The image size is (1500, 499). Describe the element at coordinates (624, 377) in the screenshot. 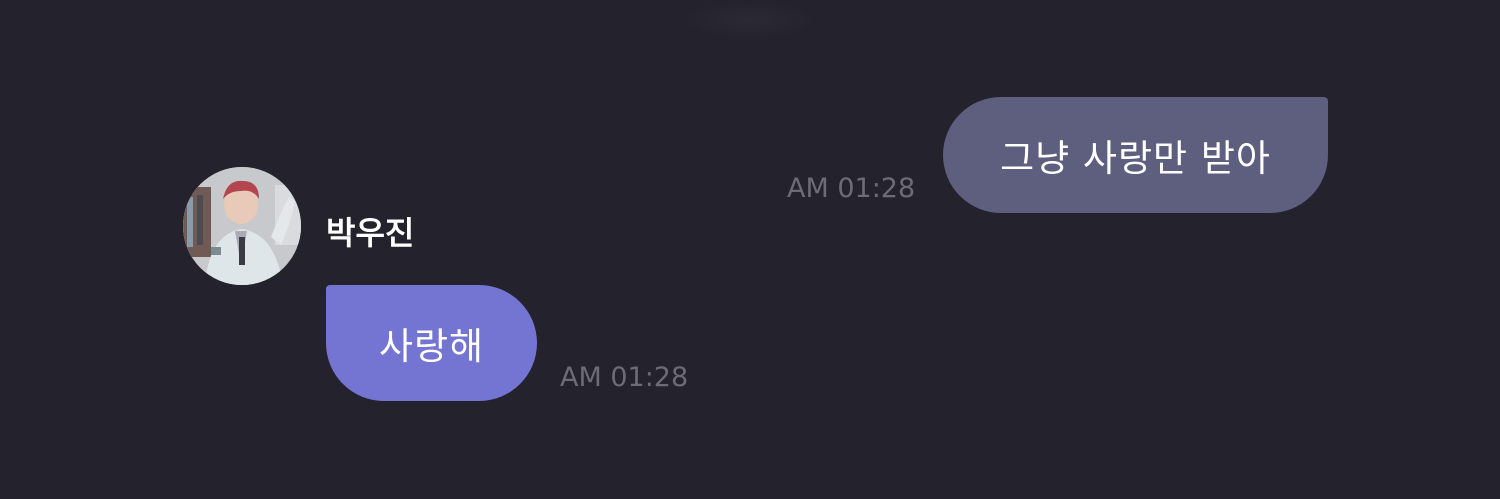

I see `received-message-timestamp: AM 01:28` at that location.